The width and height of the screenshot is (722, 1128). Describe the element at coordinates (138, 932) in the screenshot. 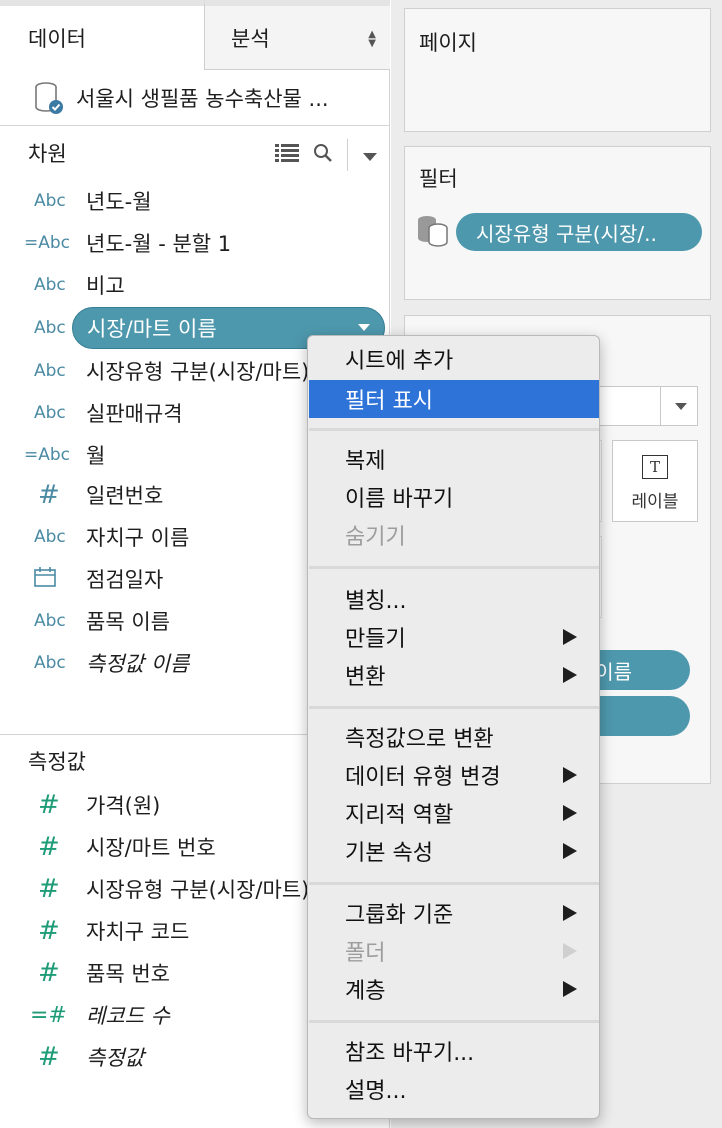

I see `field-name: 자치구 코드` at that location.